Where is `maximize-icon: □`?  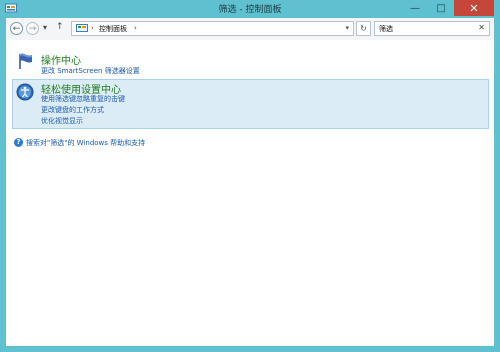
maximize-icon: □ is located at coordinates (441, 8).